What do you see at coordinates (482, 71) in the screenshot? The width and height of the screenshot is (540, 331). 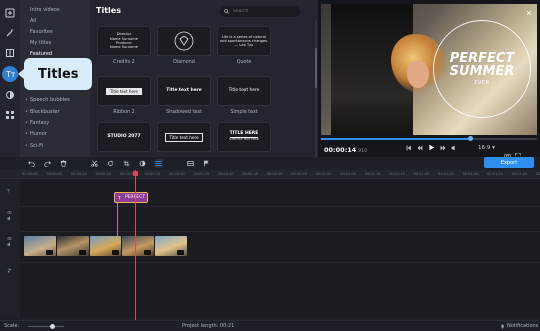 I see `overlay-line-2: SUMMER` at bounding box center [482, 71].